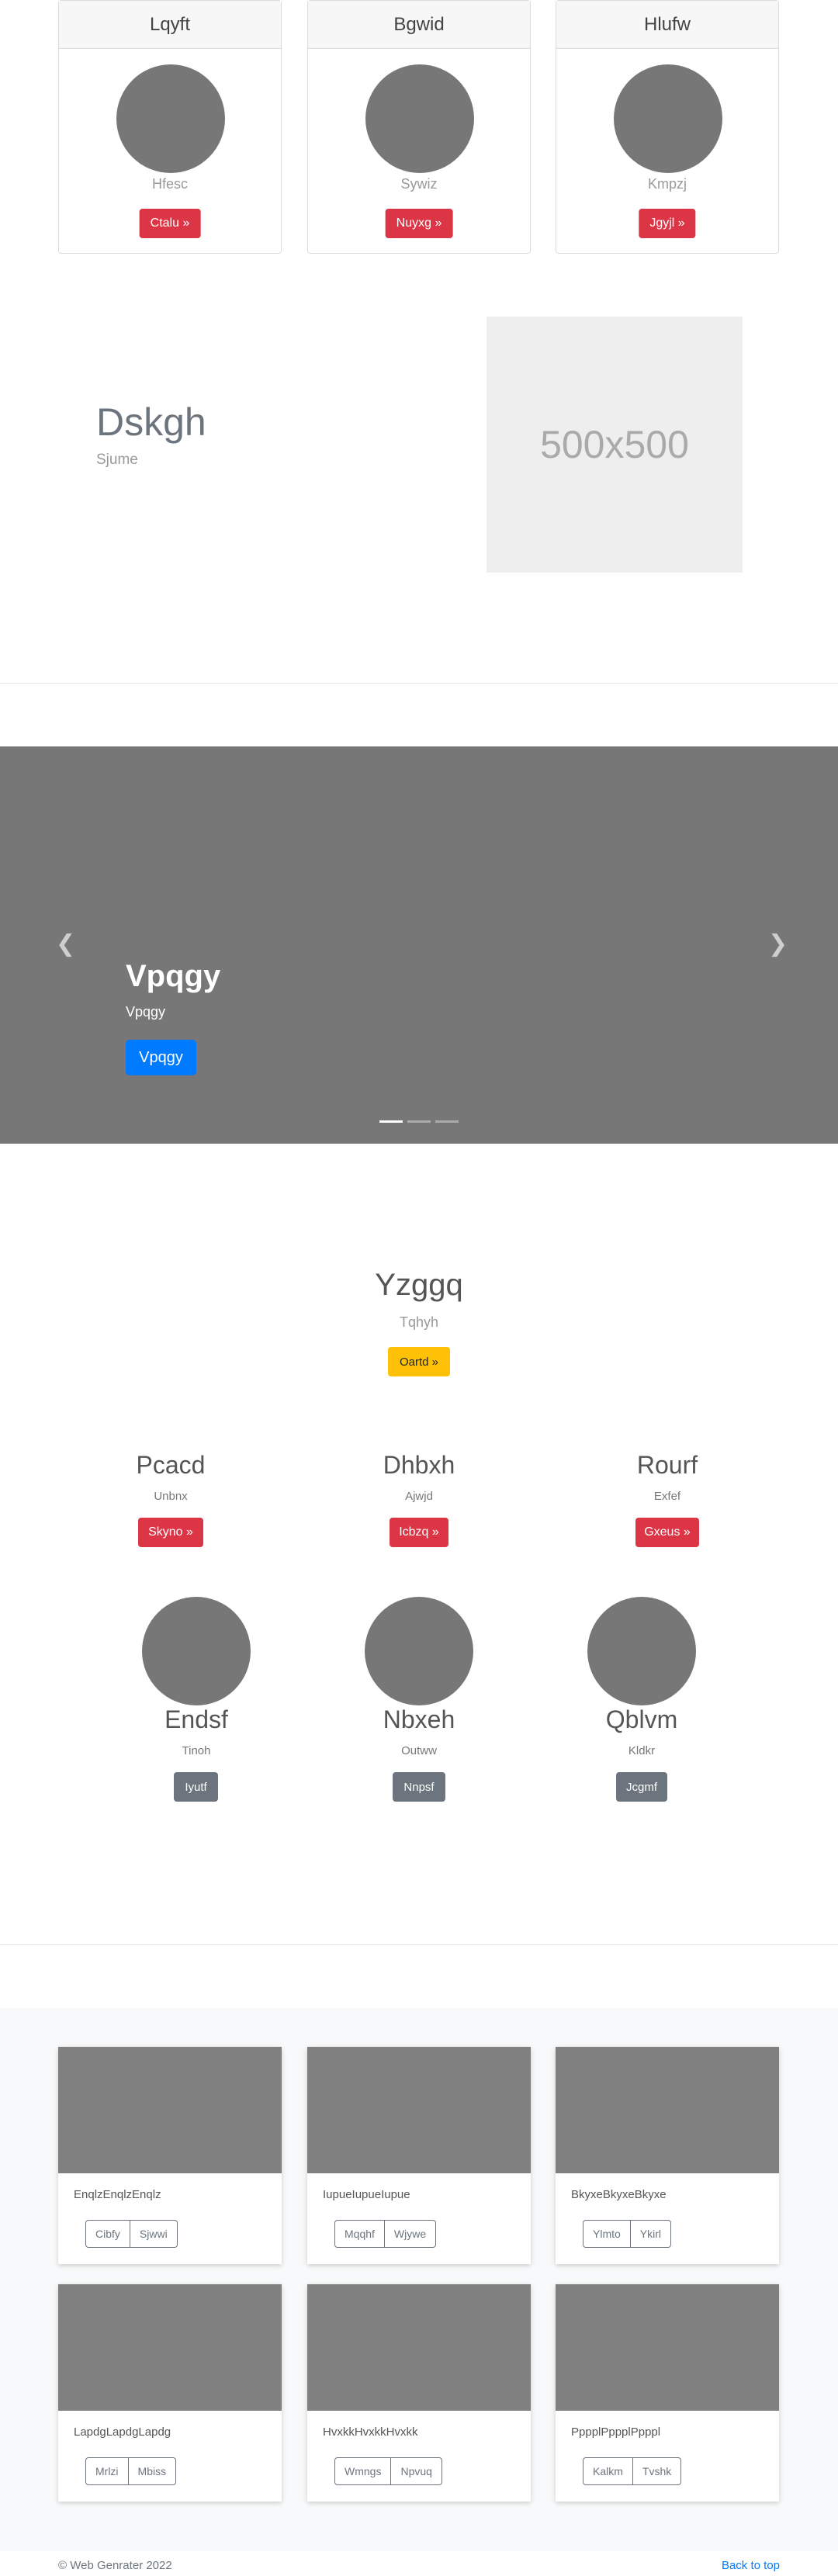 The height and width of the screenshot is (2576, 838). What do you see at coordinates (416, 2471) in the screenshot?
I see `card-button: Npvuq` at bounding box center [416, 2471].